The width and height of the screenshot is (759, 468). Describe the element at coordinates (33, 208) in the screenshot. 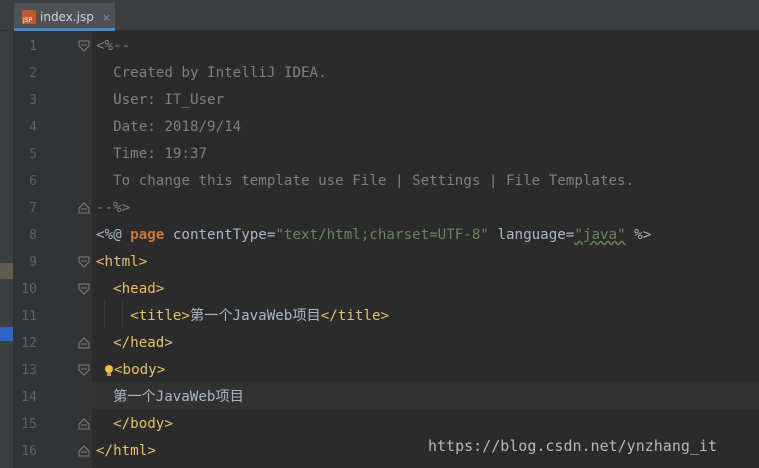

I see `line-number: 7` at that location.